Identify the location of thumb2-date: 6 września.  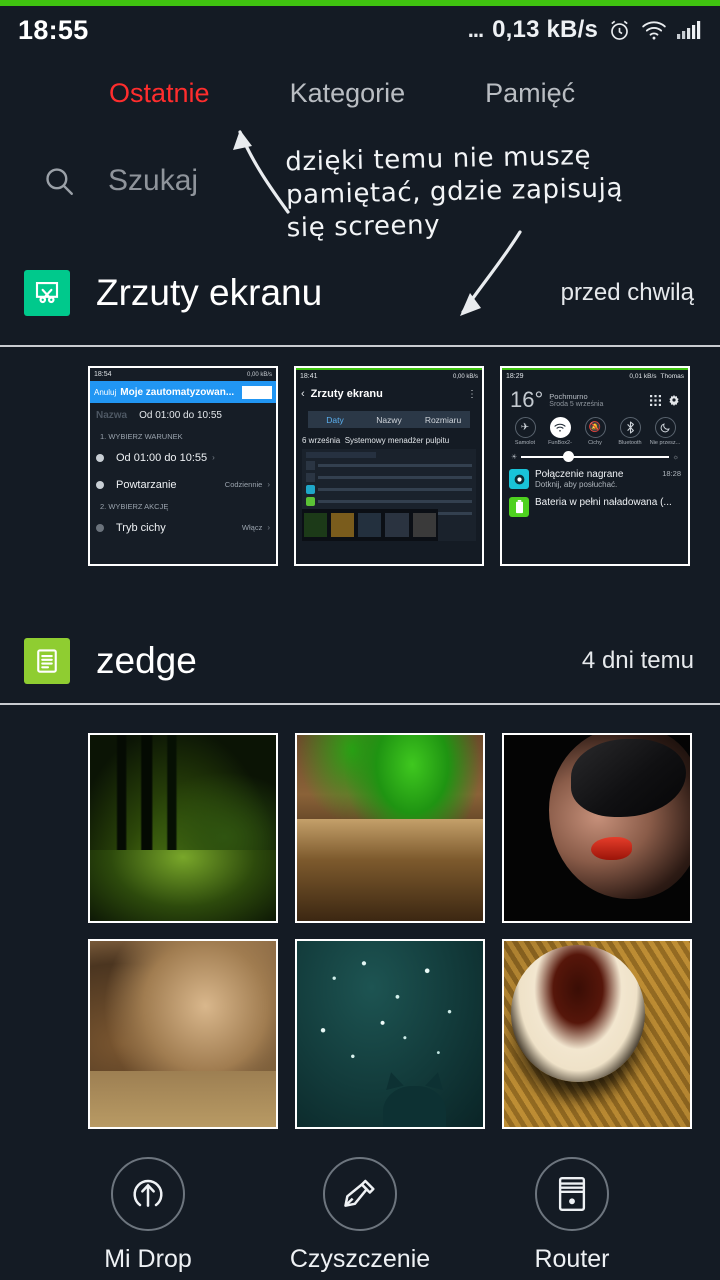
(321, 440).